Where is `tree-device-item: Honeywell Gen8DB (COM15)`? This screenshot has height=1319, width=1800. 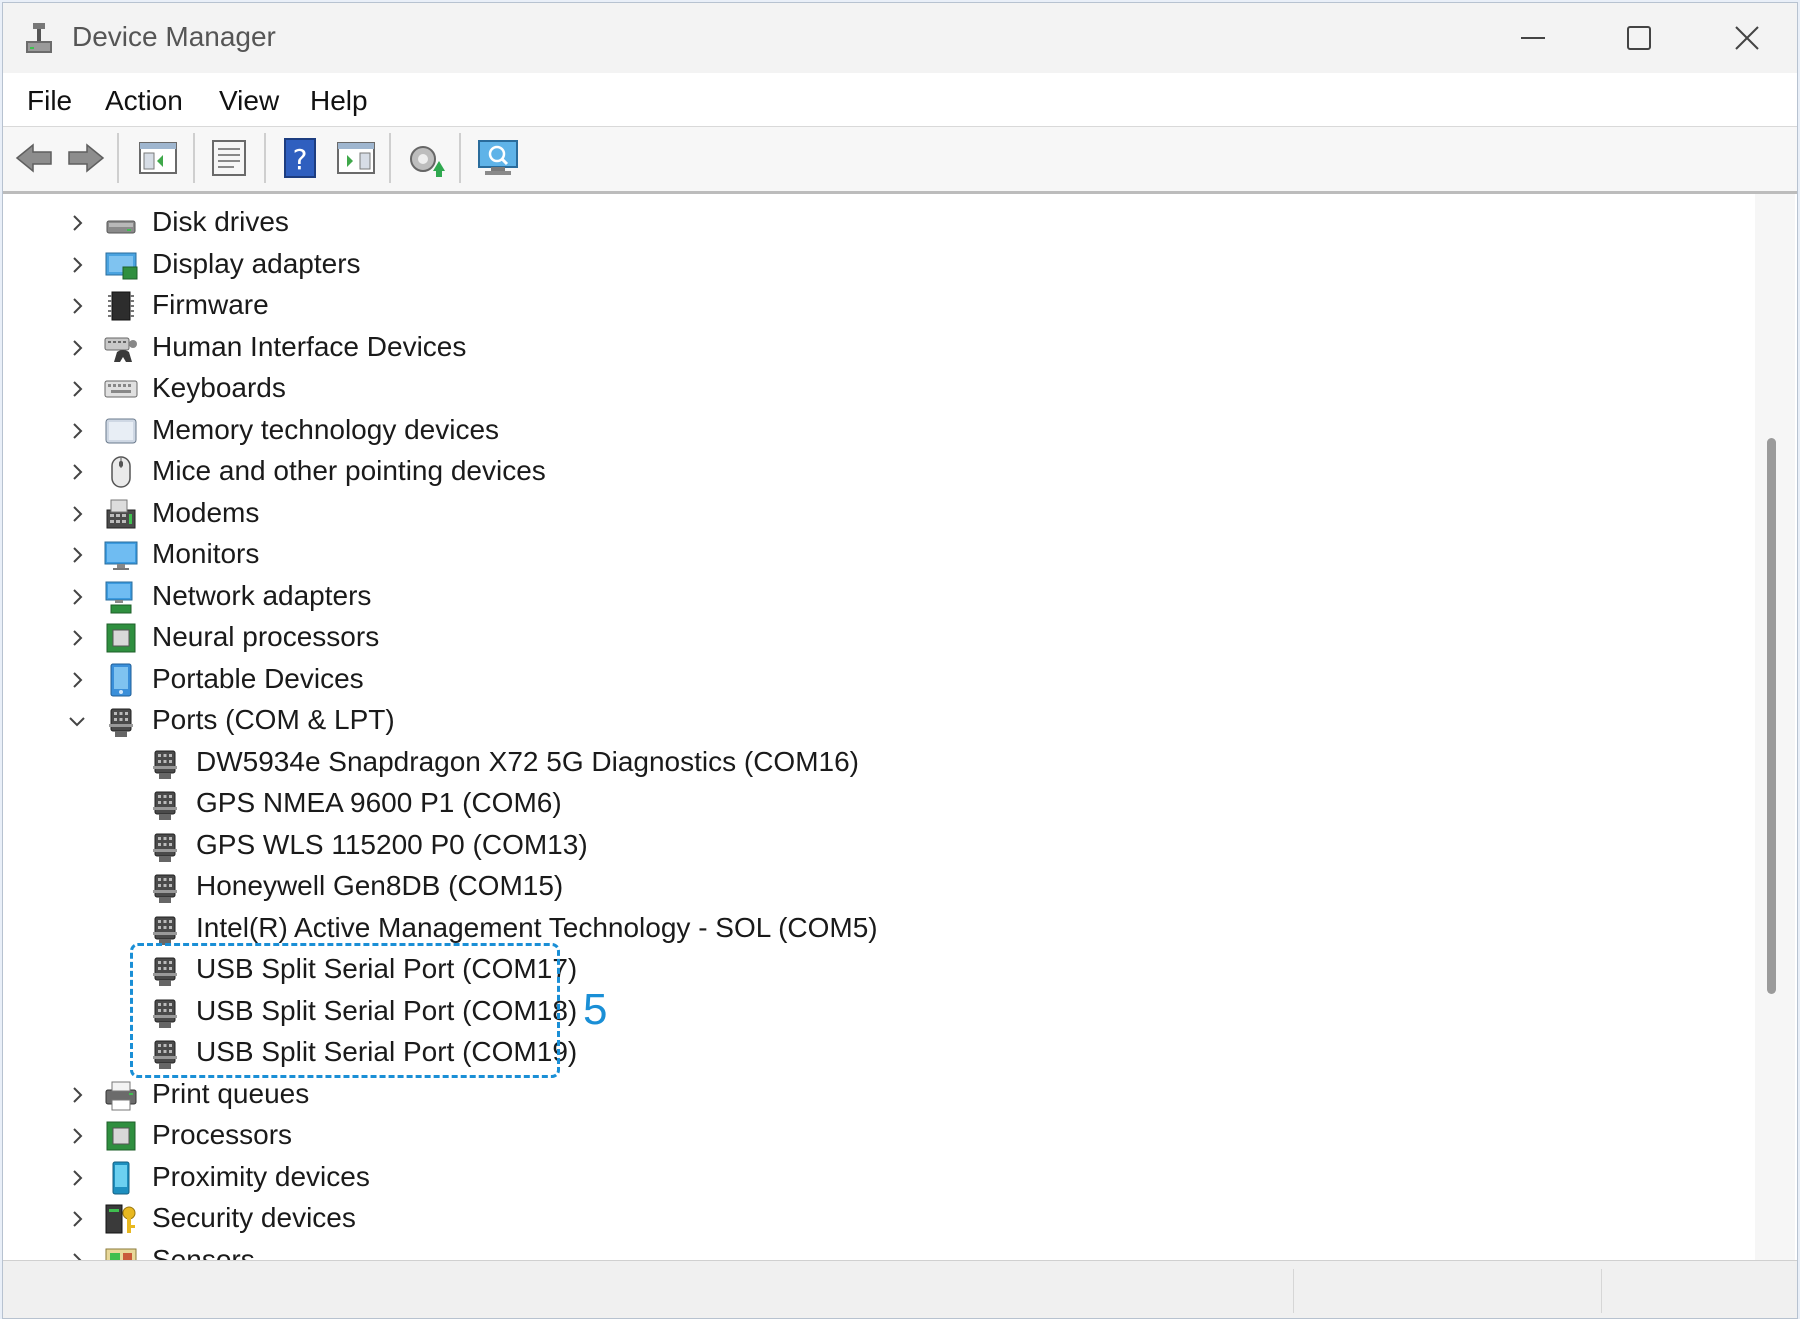 tree-device-item: Honeywell Gen8DB (COM15) is located at coordinates (873, 886).